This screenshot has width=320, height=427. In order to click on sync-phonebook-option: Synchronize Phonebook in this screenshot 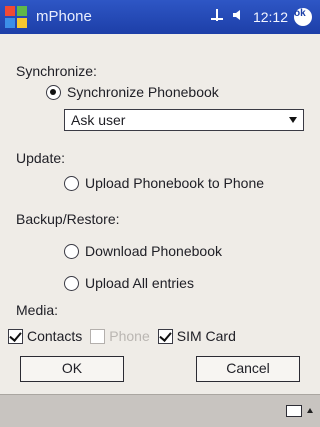, I will do `click(132, 92)`.